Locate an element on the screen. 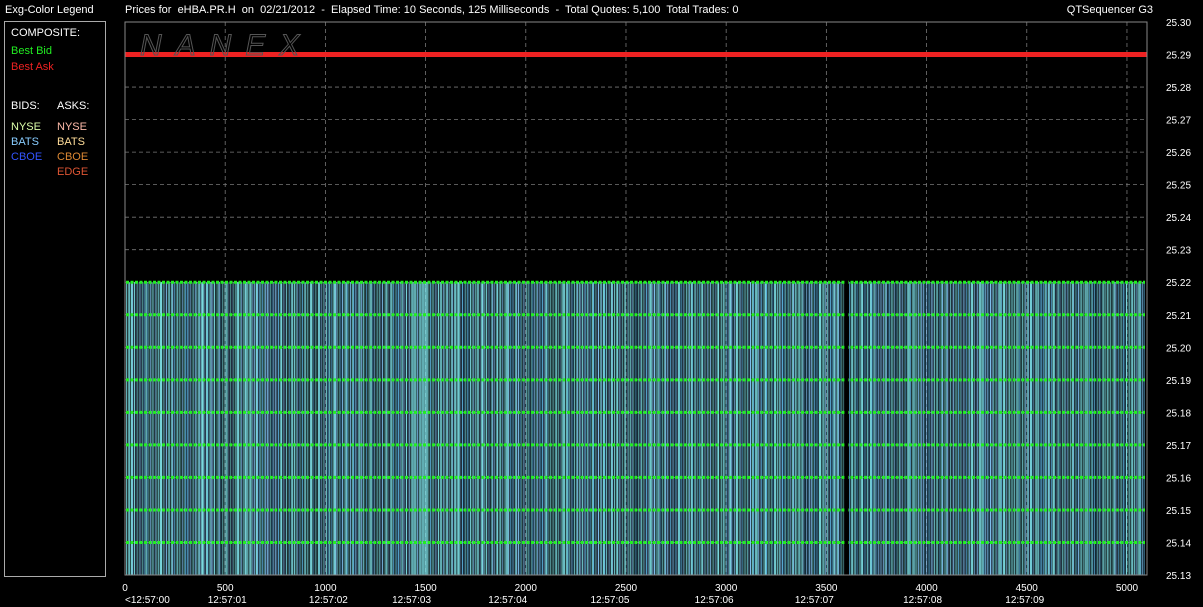 This screenshot has height=607, width=1203. y-tick-label: 25.25 is located at coordinates (1178, 186).